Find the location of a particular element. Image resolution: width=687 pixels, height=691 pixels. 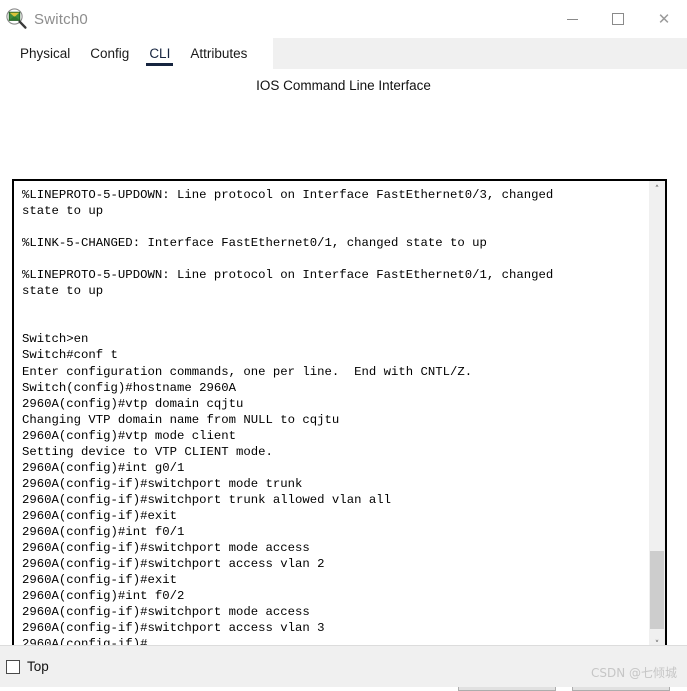

window-title: Switch0 is located at coordinates (61, 19).